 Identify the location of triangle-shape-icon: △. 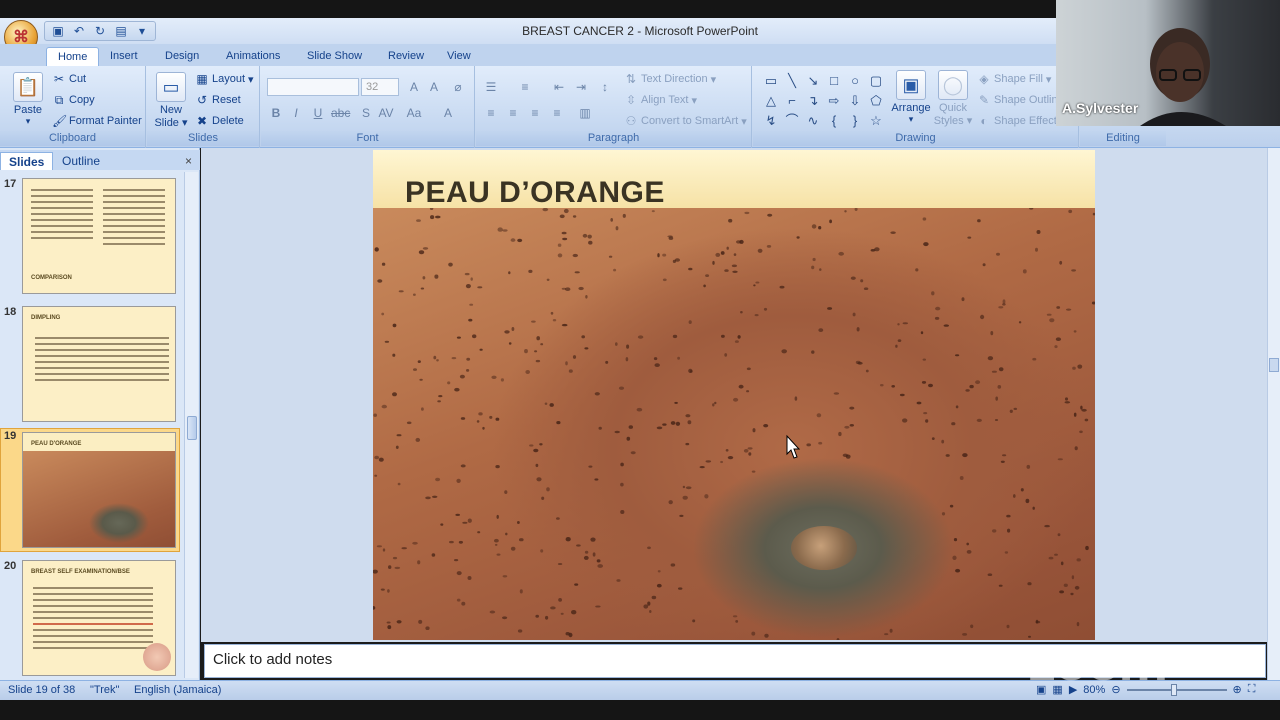
(771, 101).